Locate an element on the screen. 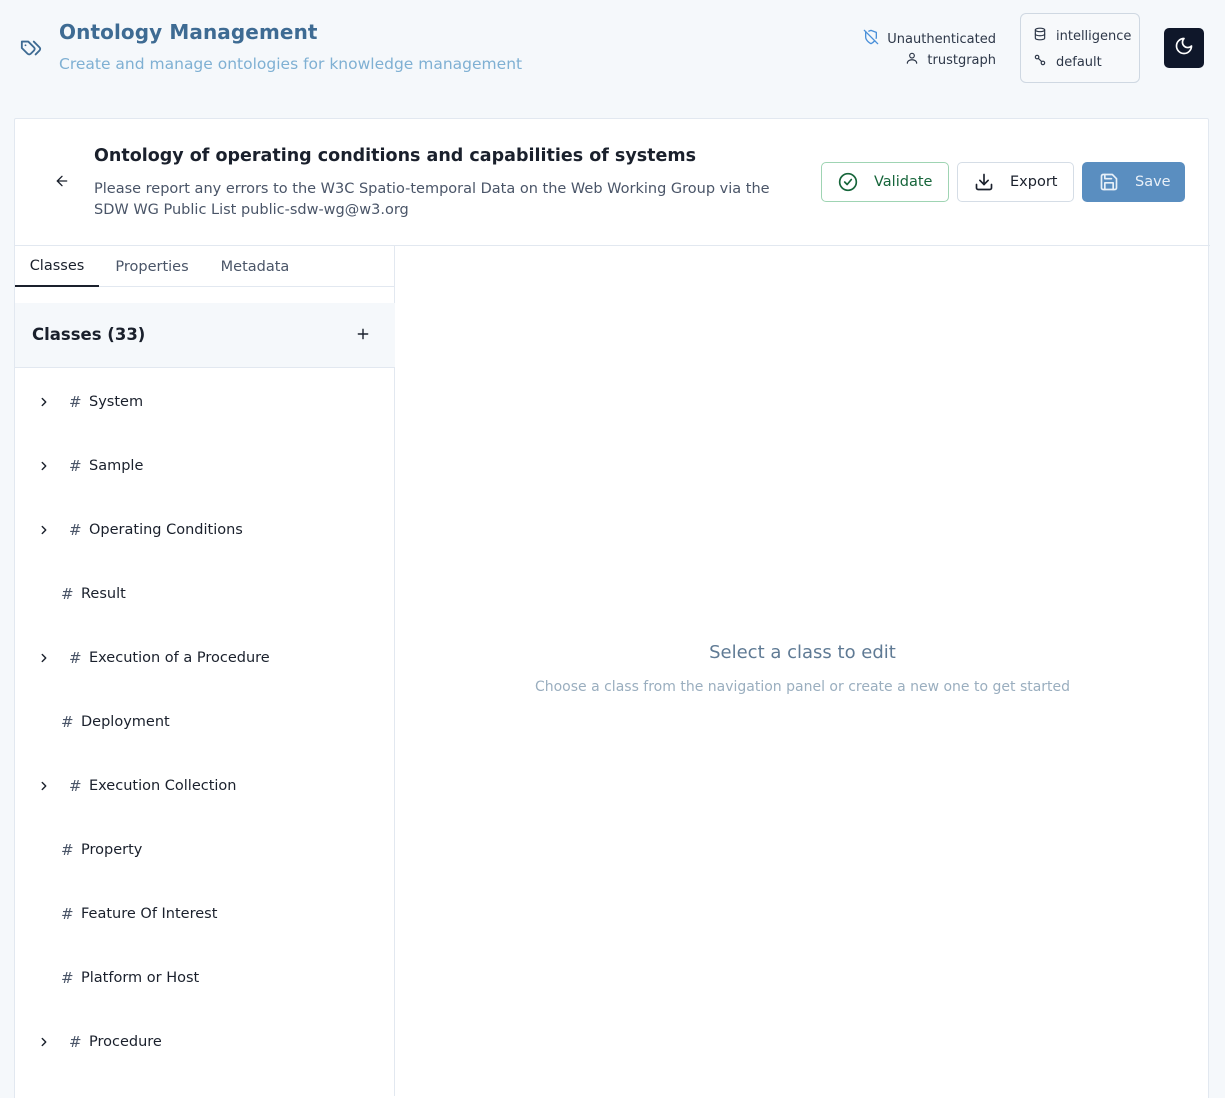 This screenshot has height=1098, width=1225. class-list-item: # Execution Collection is located at coordinates (205, 786).